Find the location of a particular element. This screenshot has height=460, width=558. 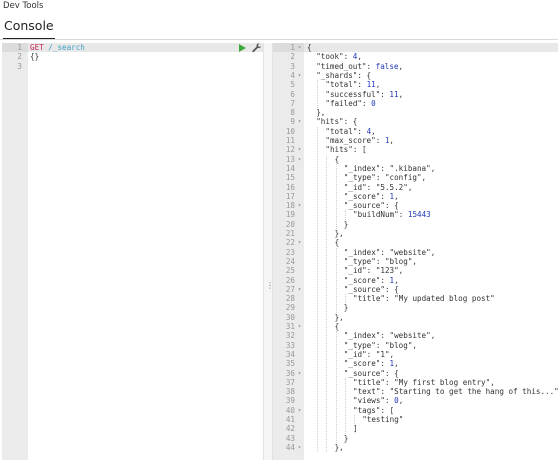

response-line: 16 "_id": "5.5.2", is located at coordinates (415, 187).